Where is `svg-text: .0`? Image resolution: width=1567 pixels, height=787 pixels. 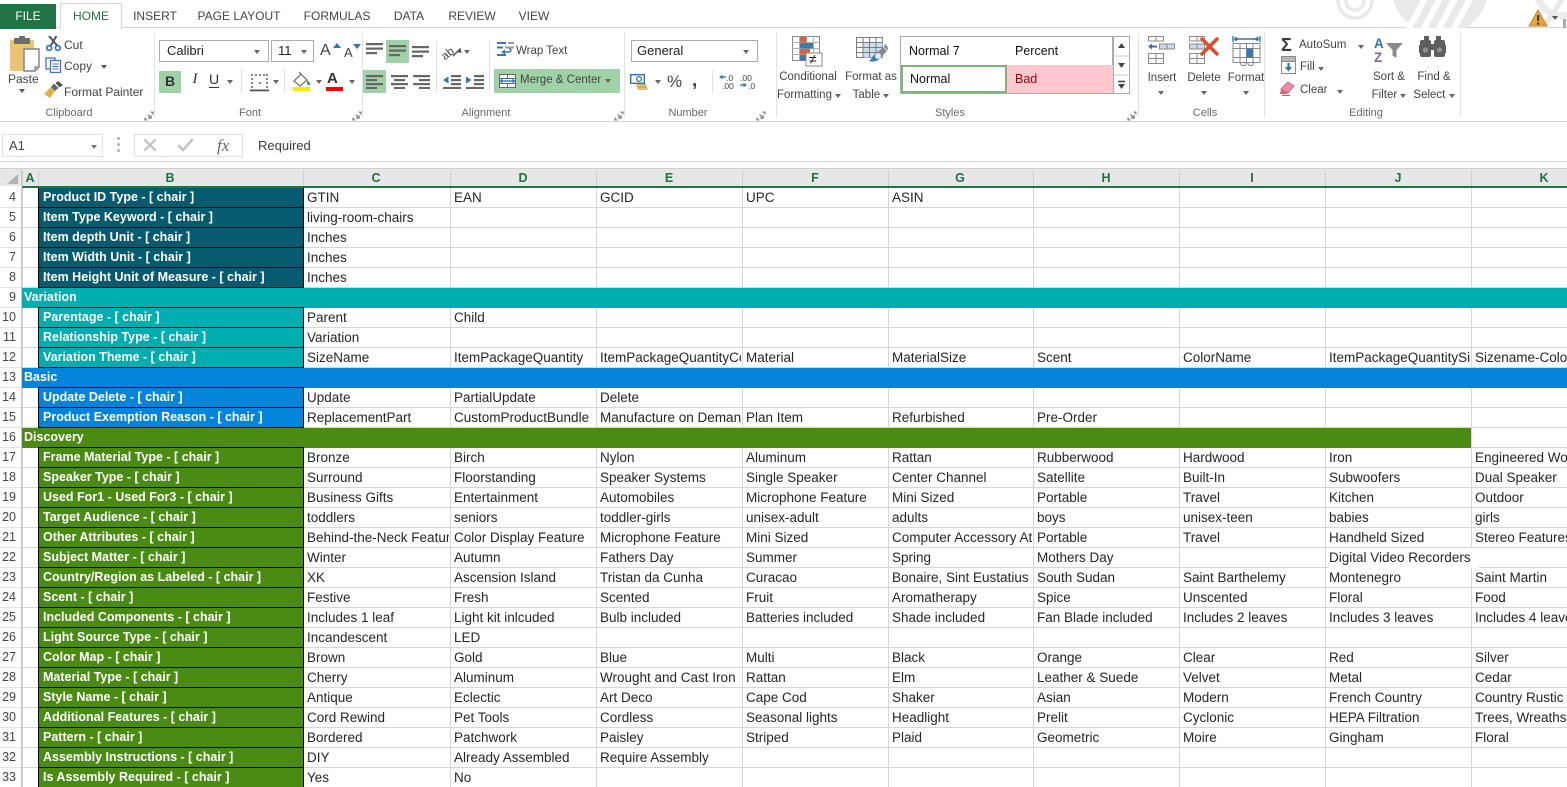
svg-text: .0 is located at coordinates (751, 85).